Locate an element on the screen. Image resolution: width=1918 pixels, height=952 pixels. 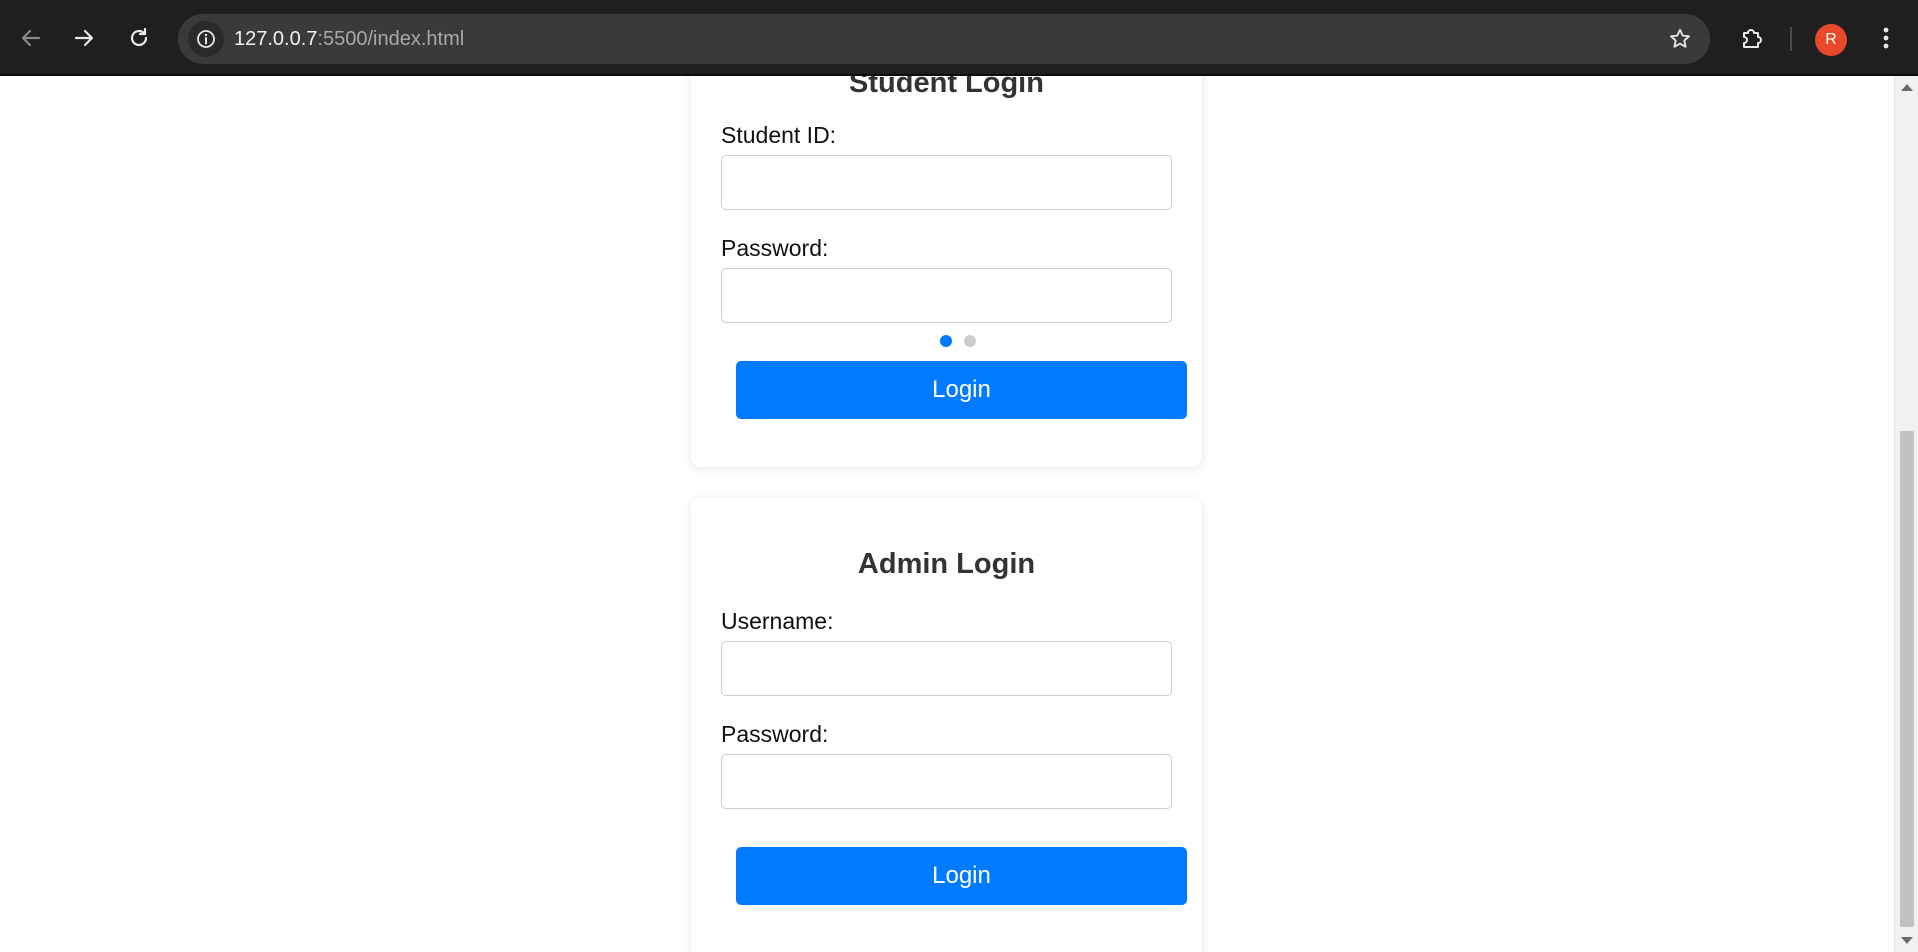
arrow-left-icon is located at coordinates (31, 38).